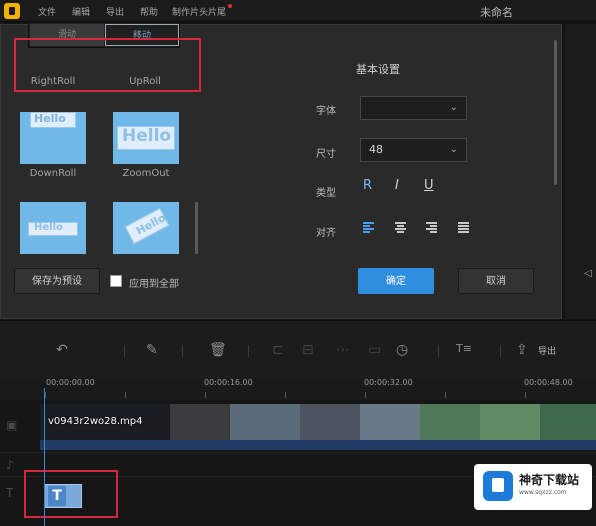  I want to click on anim-thumb-zoomout: Hello, so click(146, 138).